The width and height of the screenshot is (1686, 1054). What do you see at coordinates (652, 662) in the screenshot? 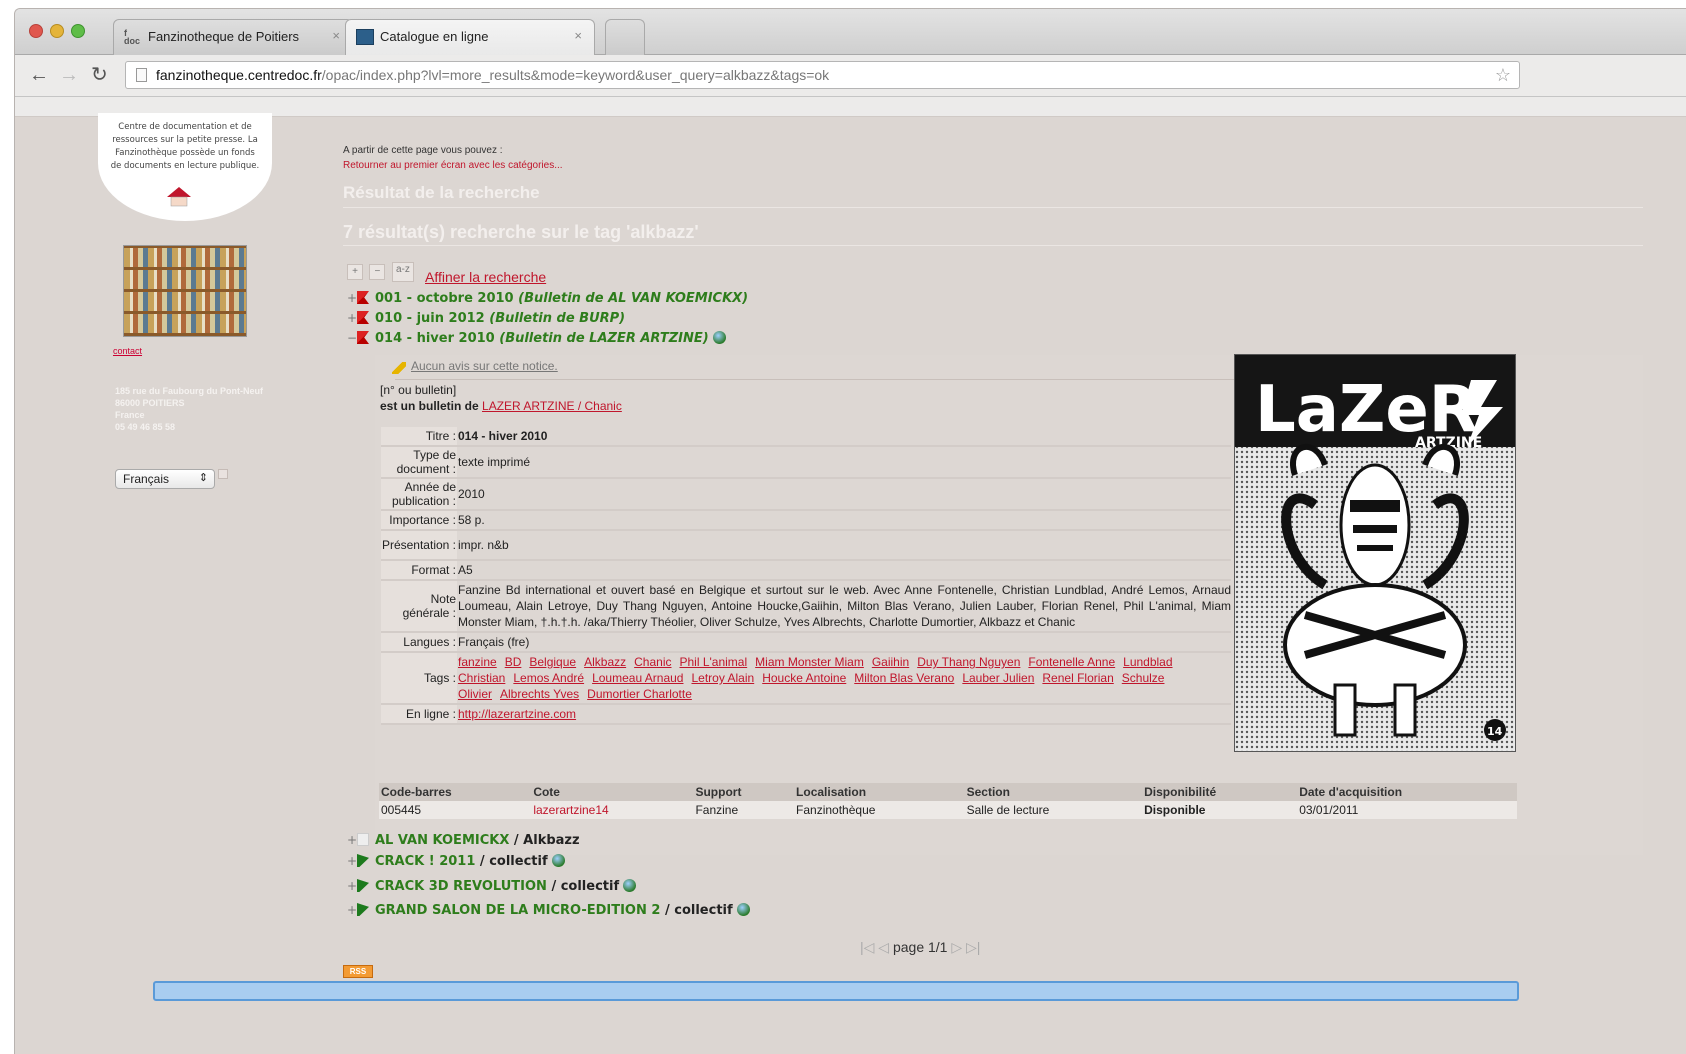
I see `tag-link: Chanic` at bounding box center [652, 662].